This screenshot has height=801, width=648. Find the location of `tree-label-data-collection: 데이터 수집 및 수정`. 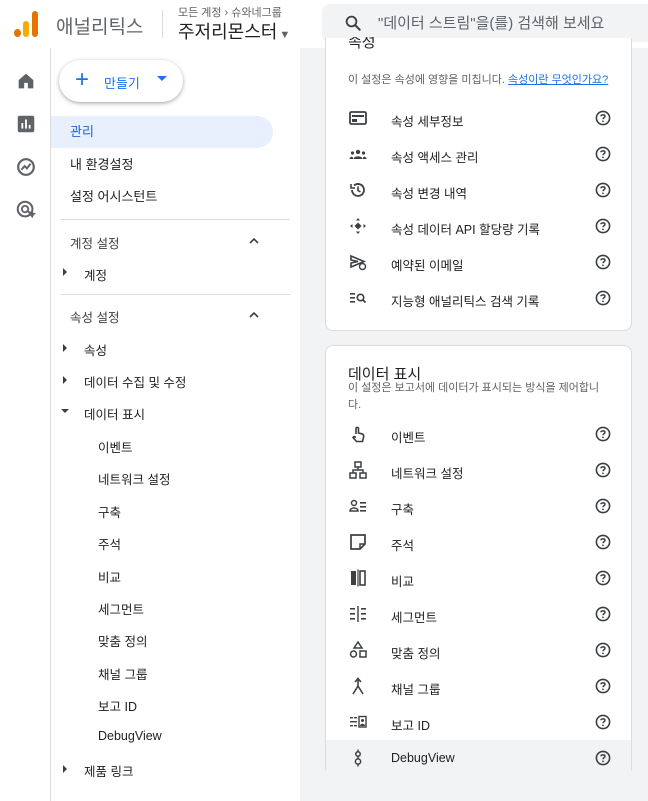

tree-label-data-collection: 데이터 수집 및 수정 is located at coordinates (135, 383).